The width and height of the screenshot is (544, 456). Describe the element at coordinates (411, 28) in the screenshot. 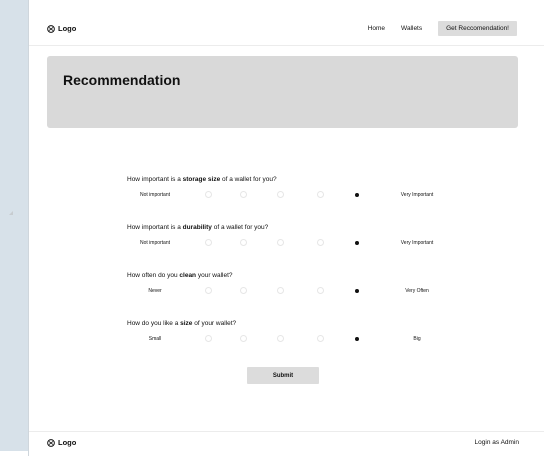

I see `nav-wallets-link: Wallets` at that location.